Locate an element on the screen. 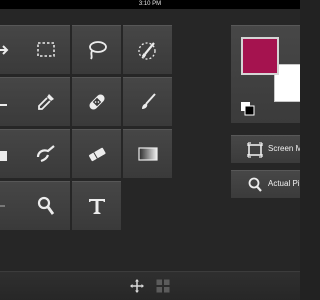 This screenshot has height=300, width=320. actual-pixels-label: Actual Pi is located at coordinates (284, 183).